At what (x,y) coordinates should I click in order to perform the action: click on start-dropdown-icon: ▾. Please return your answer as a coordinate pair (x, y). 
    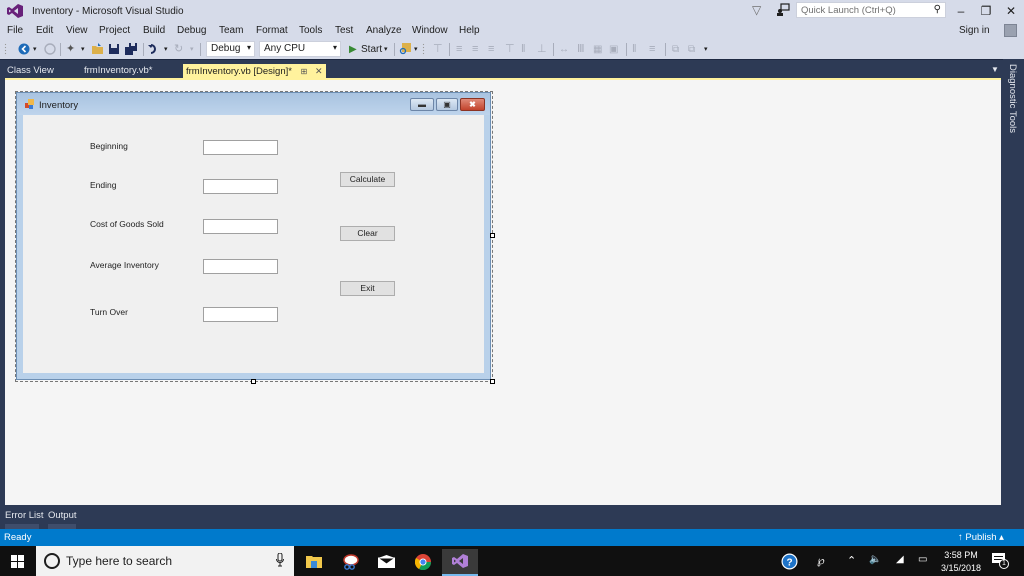
    Looking at the image, I should click on (386, 49).